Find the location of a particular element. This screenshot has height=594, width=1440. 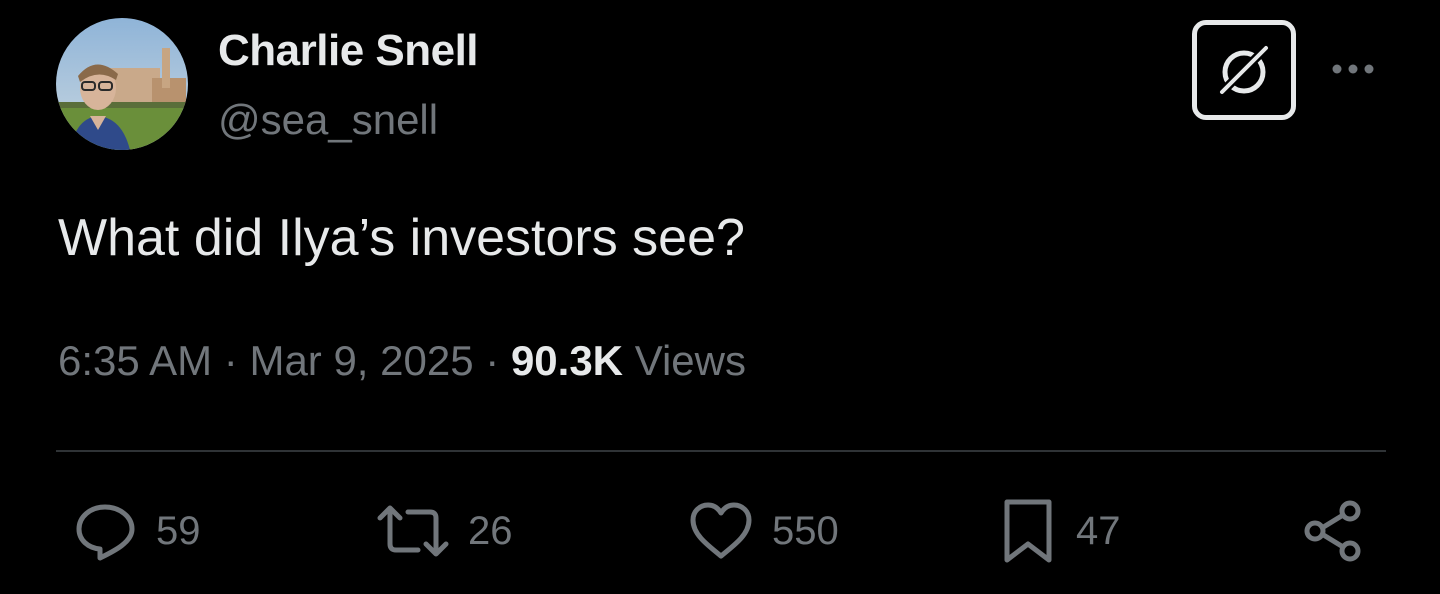

tweet-time: 6:35 AM is located at coordinates (135, 360).